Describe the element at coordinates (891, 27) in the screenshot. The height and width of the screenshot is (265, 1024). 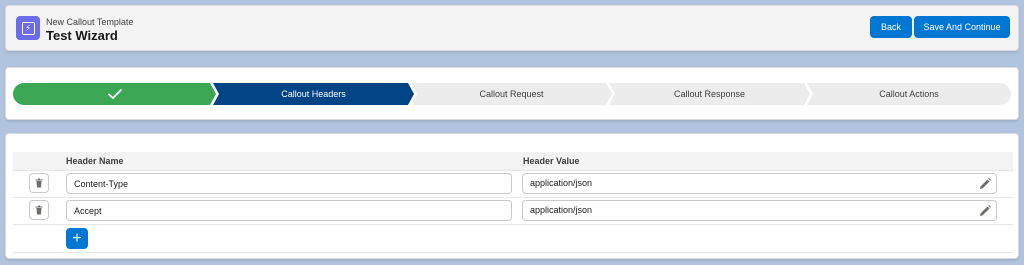
I see `back-button: Back` at that location.